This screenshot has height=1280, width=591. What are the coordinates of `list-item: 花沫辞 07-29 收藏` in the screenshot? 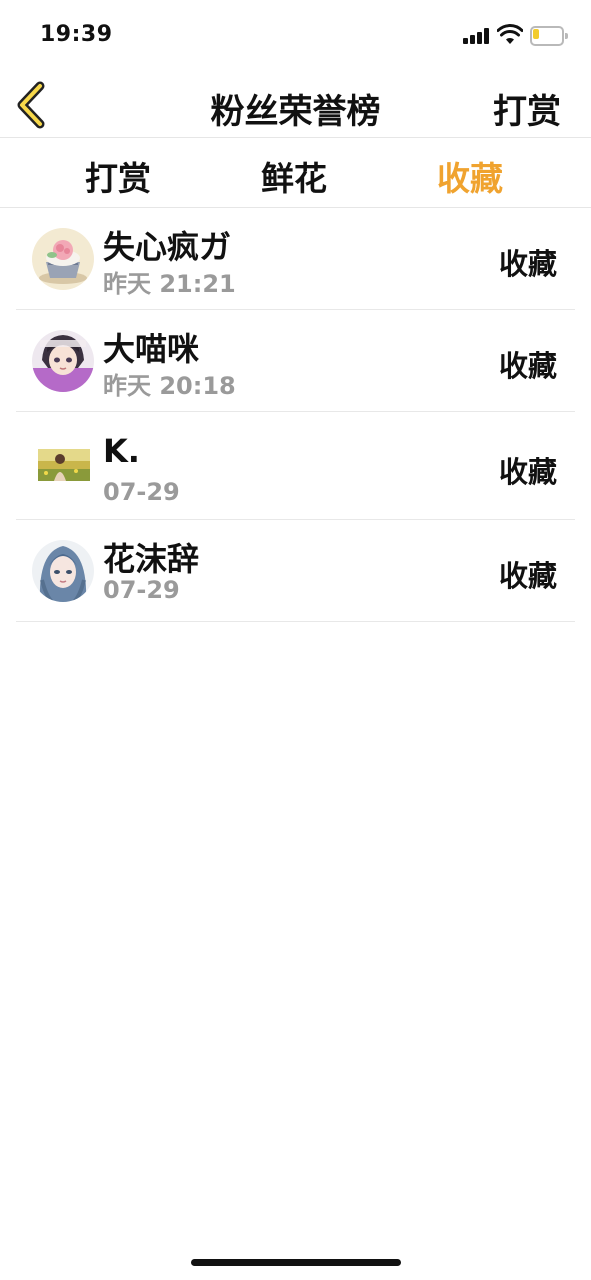 It's located at (295, 571).